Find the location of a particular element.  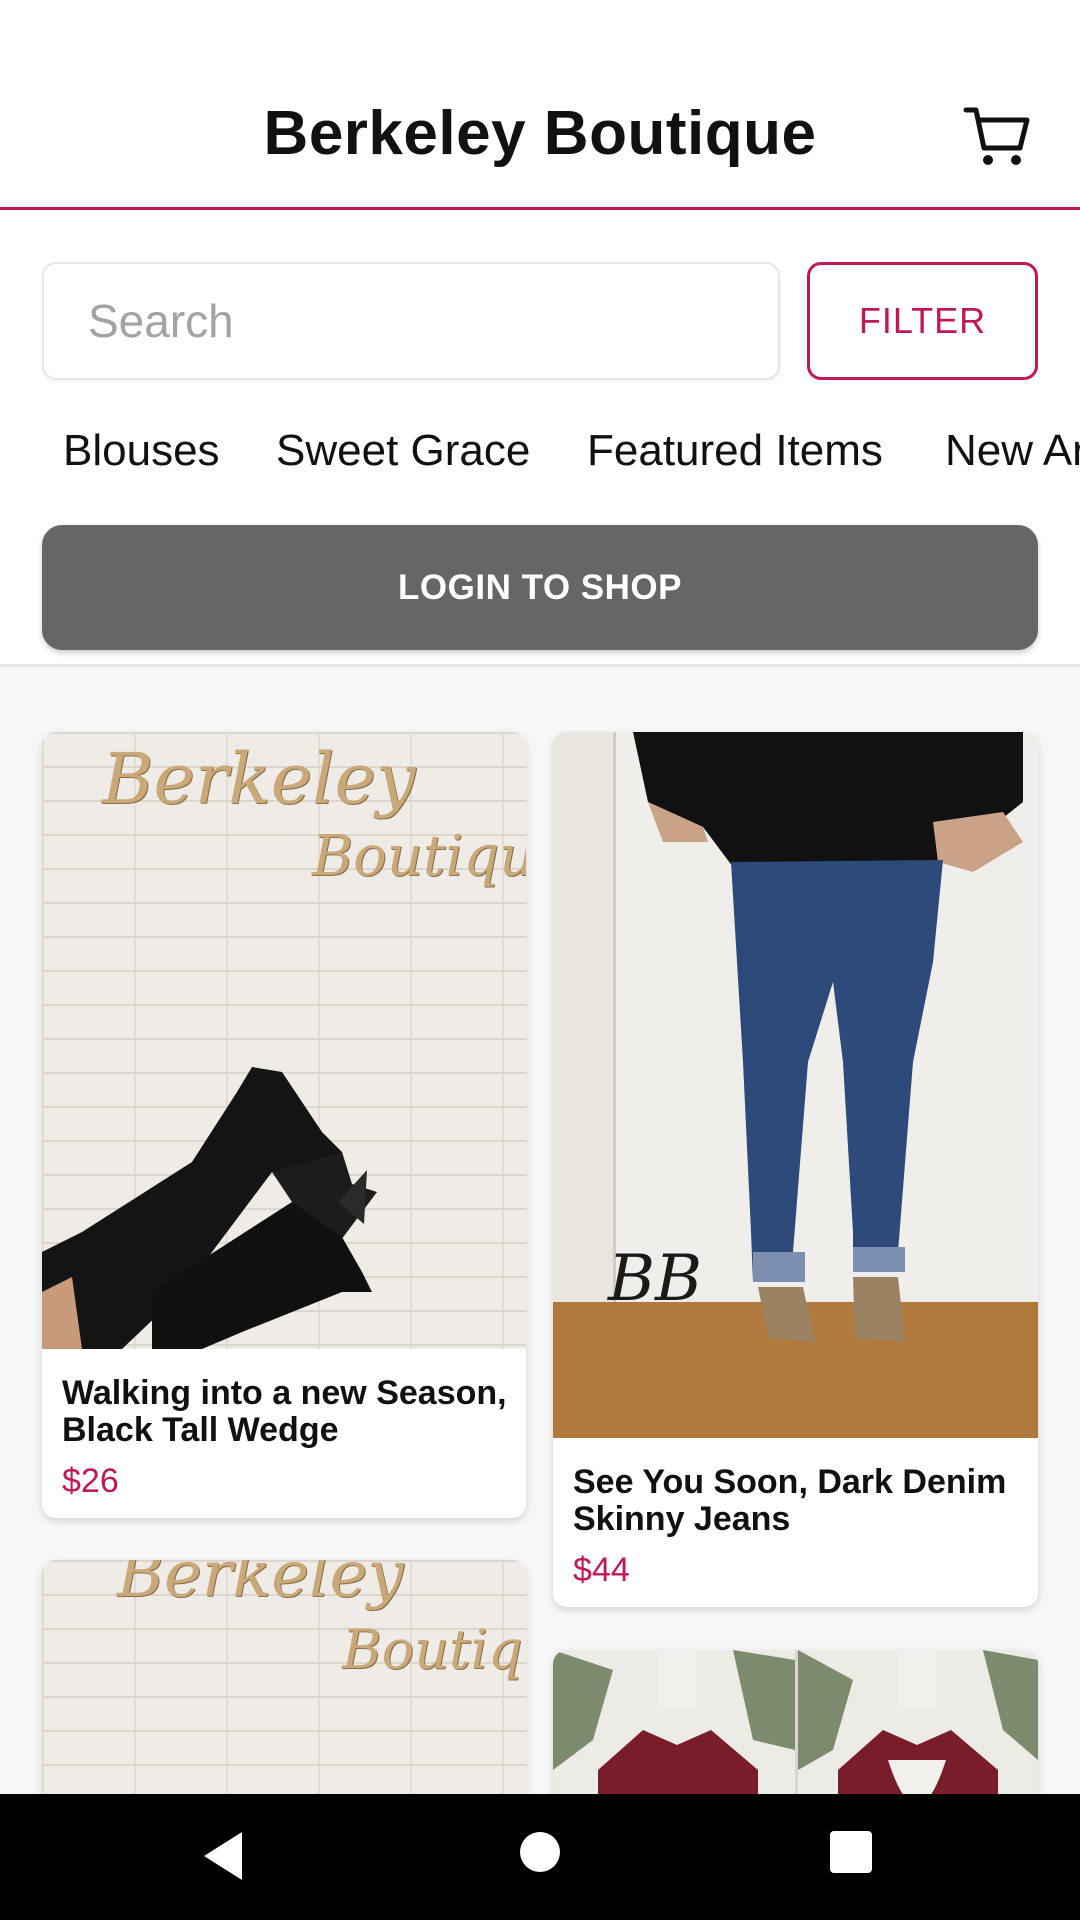

product-price: $26 is located at coordinates (90, 1481).